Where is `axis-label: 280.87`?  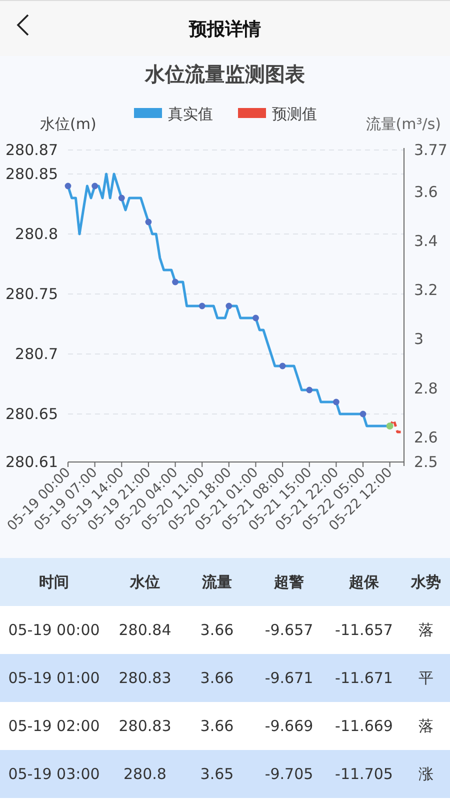 axis-label: 280.87 is located at coordinates (32, 150).